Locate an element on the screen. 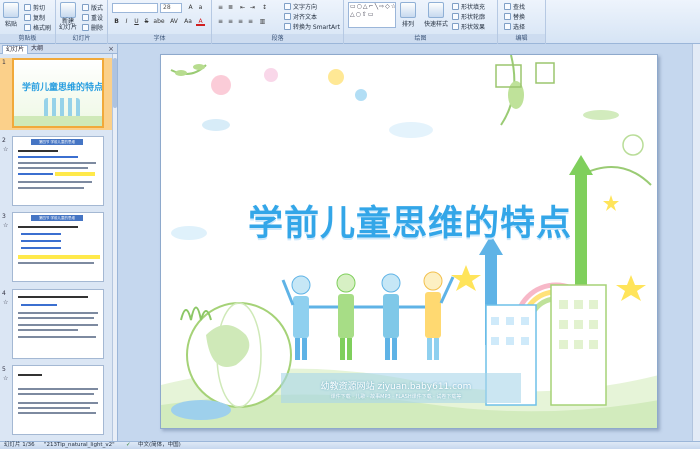 The image size is (700, 449). bullets-icon: ≡ is located at coordinates (220, 7).